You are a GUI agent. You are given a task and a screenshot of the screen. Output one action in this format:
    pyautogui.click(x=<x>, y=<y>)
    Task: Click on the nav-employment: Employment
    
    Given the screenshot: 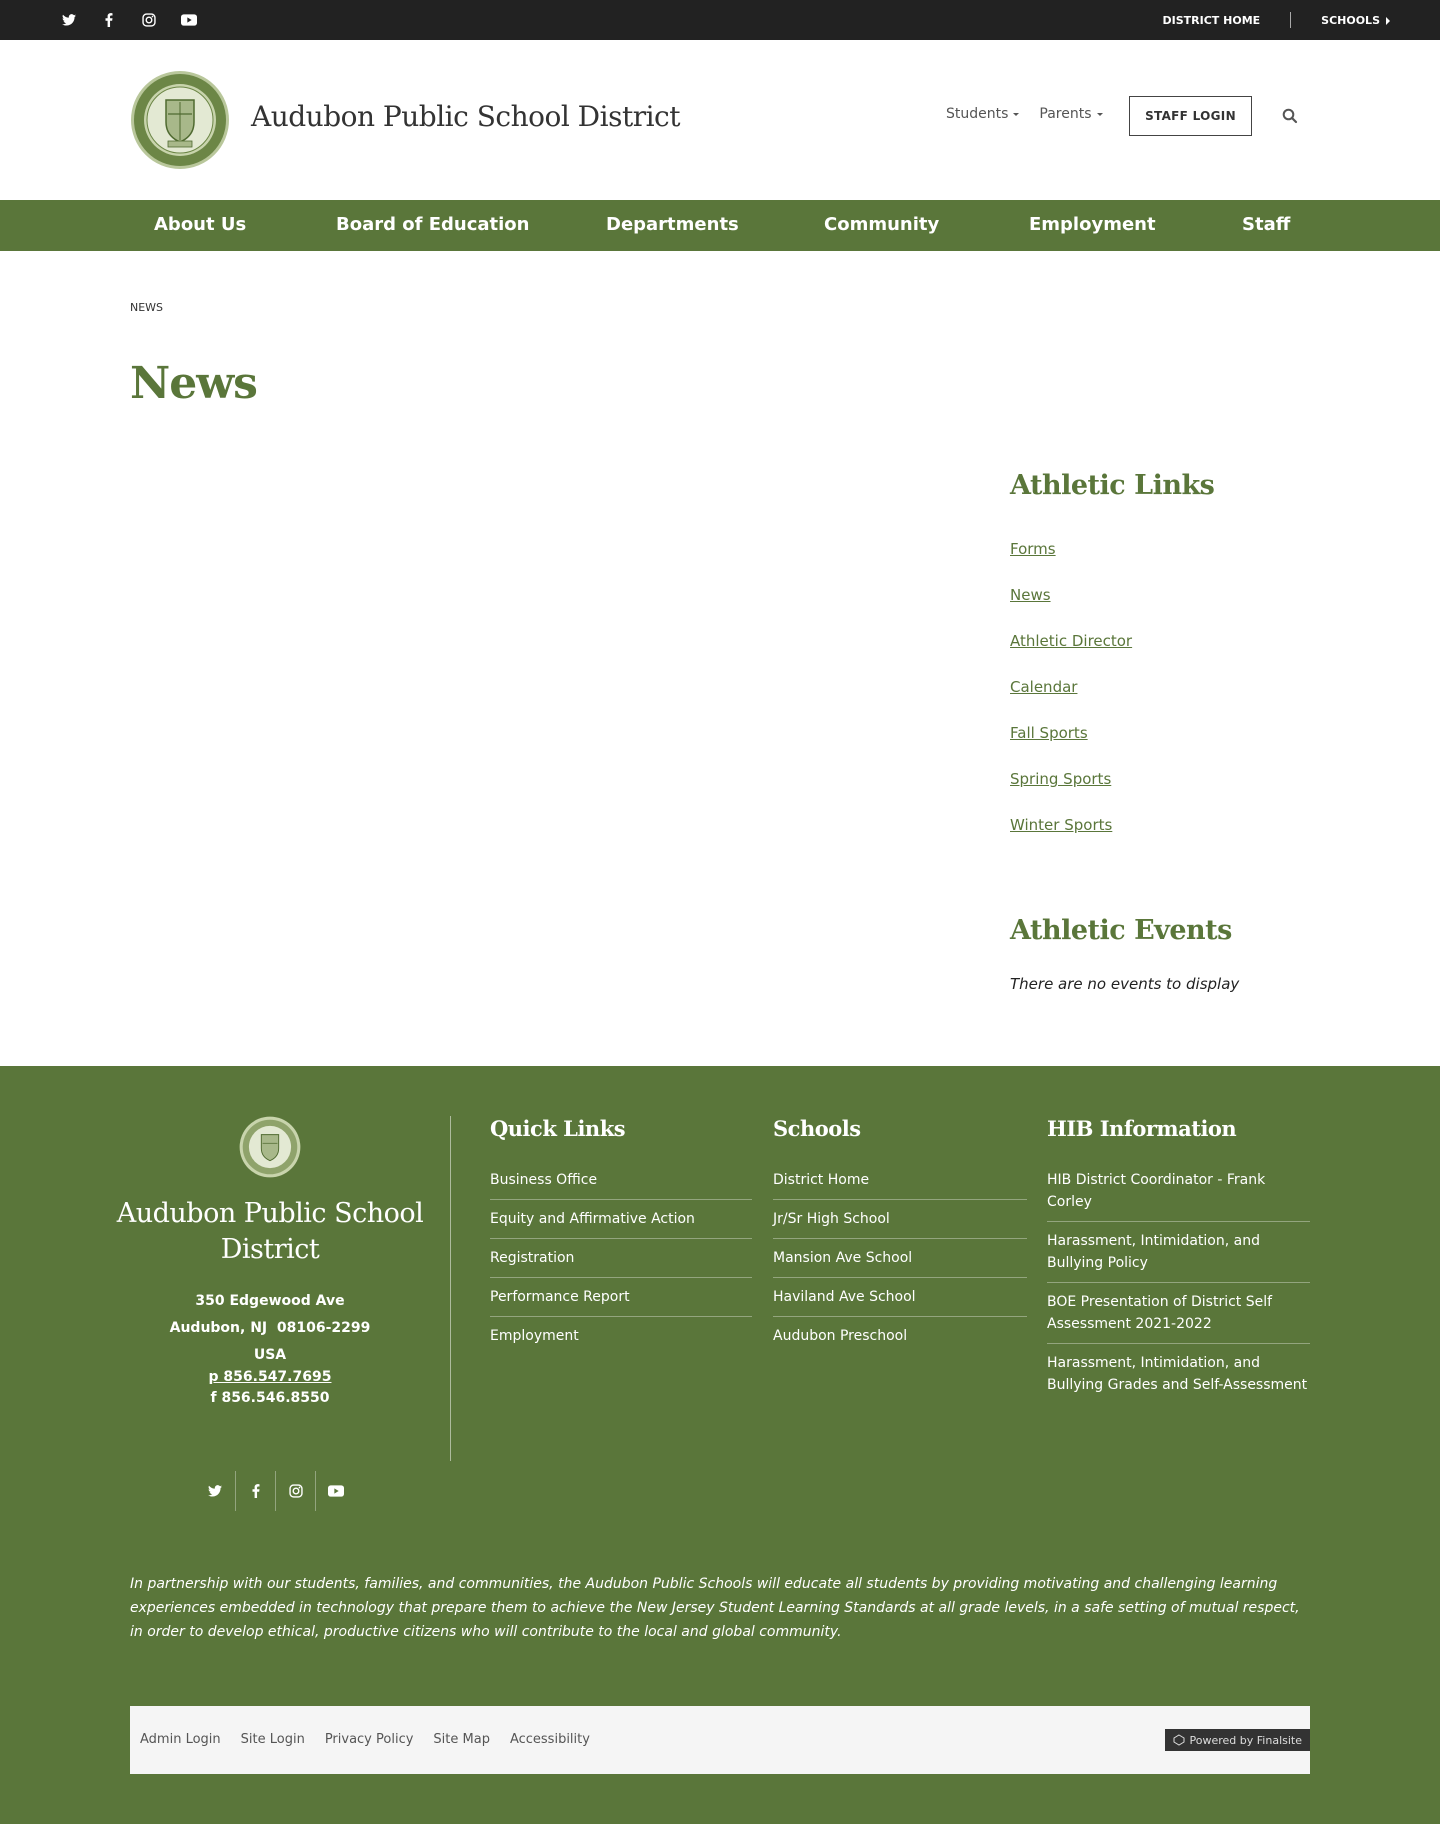 What is the action you would take?
    pyautogui.click(x=1092, y=224)
    